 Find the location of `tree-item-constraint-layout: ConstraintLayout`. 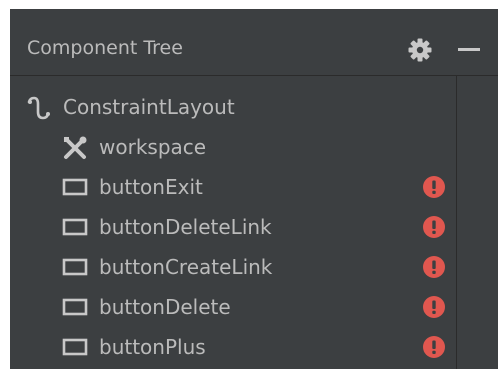

tree-item-constraint-layout: ConstraintLayout is located at coordinates (233, 107).